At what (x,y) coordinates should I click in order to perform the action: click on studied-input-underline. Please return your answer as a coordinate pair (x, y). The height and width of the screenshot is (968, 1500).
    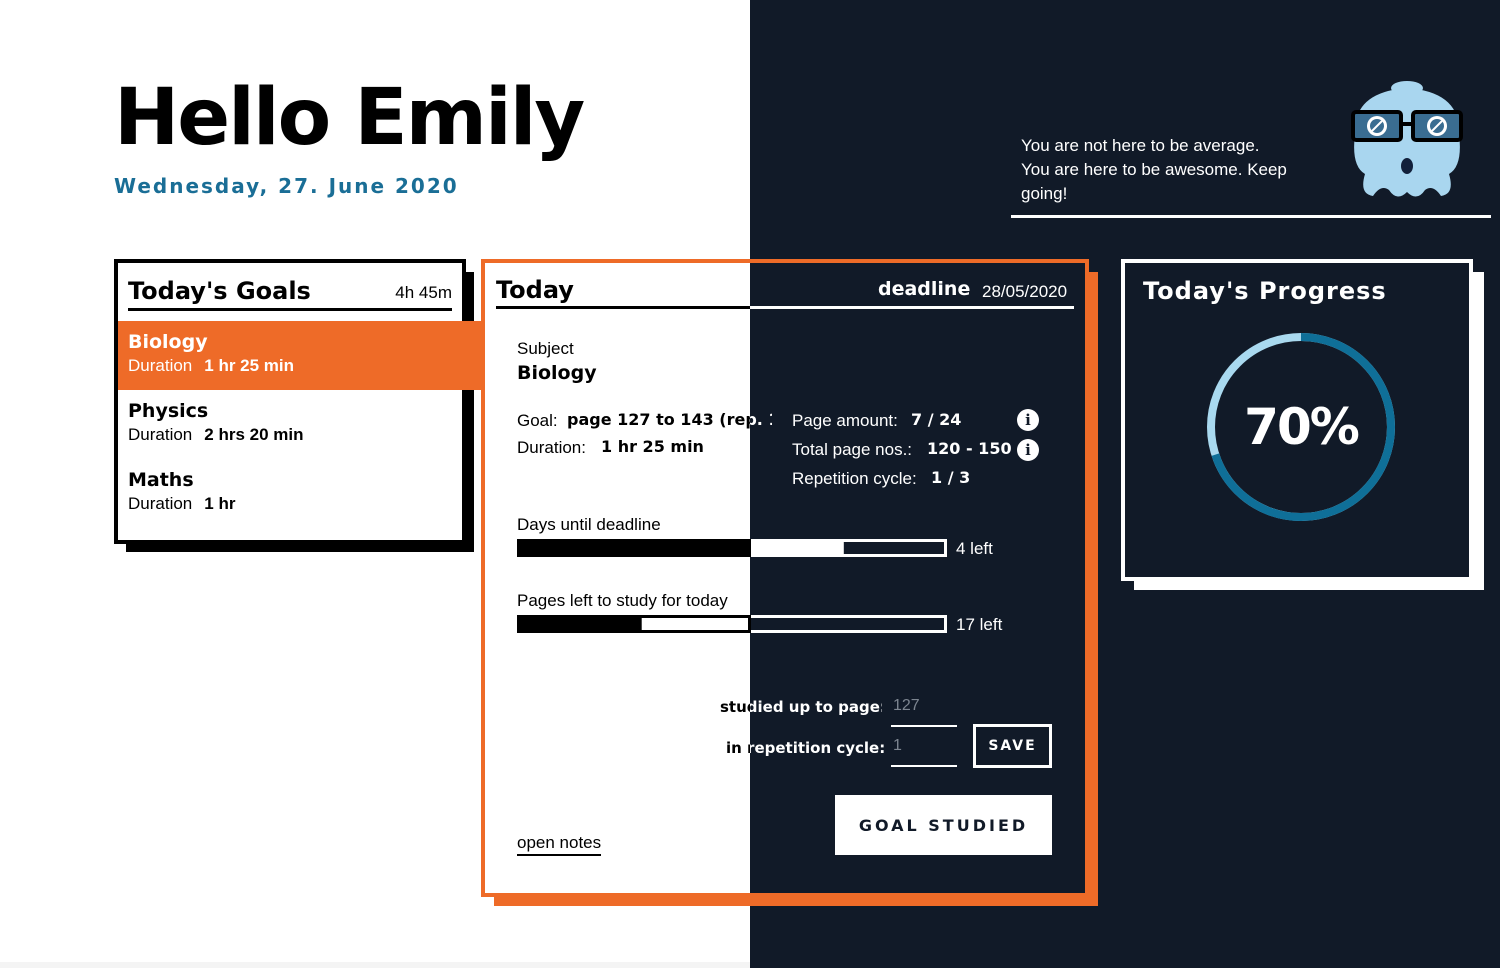
    Looking at the image, I should click on (924, 726).